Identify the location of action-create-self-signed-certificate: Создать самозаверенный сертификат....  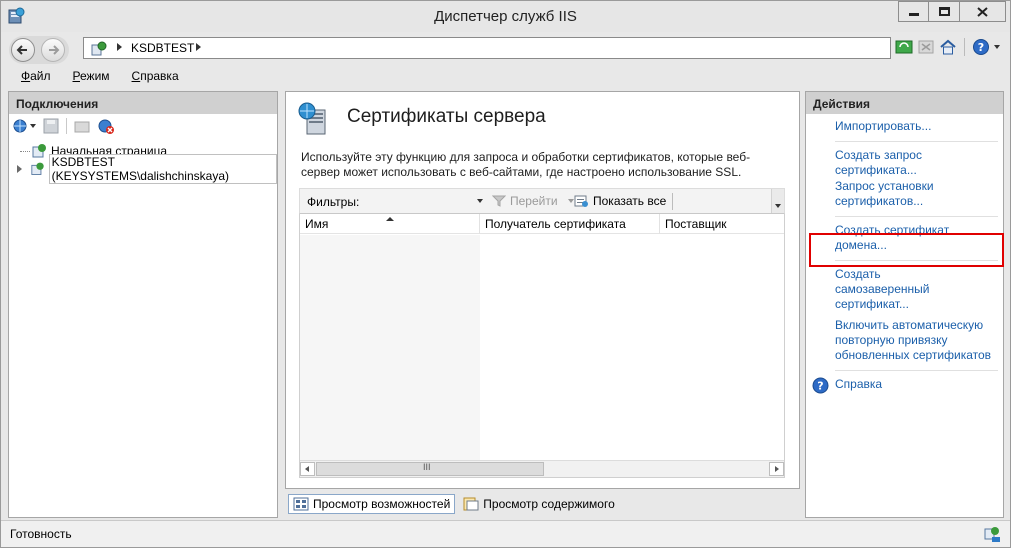
(893, 289).